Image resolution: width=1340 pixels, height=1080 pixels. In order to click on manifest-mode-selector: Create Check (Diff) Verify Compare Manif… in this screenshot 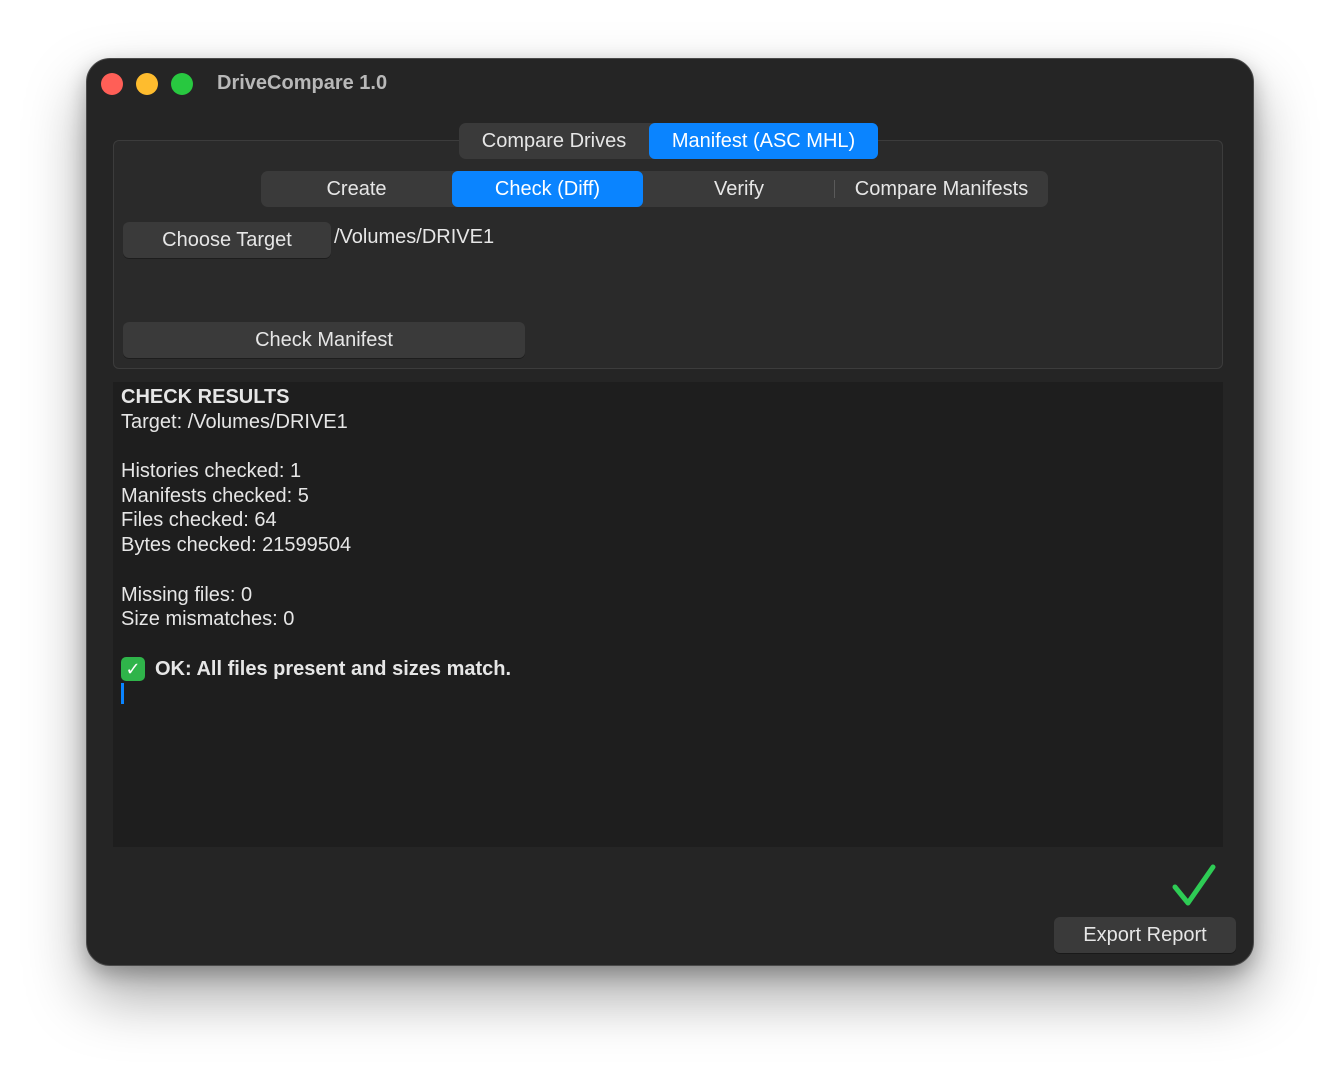, I will do `click(654, 189)`.